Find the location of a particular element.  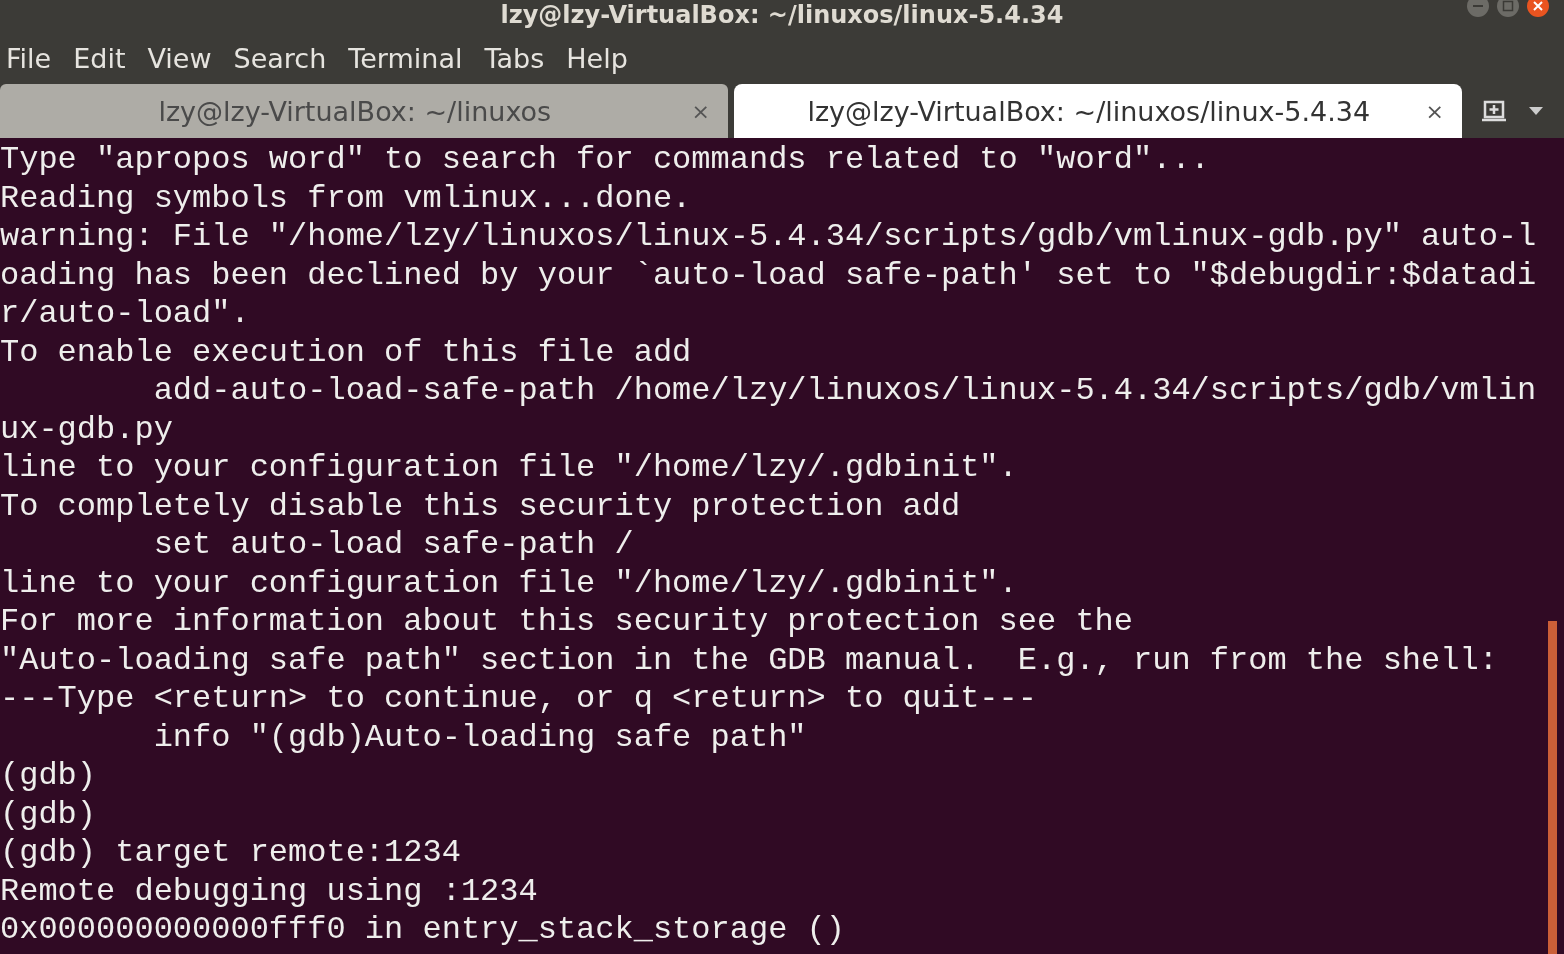

terminal-line: "Auto-loading safe path" section in the GDB manual. E.g., run from the shell: is located at coordinates (749, 660).